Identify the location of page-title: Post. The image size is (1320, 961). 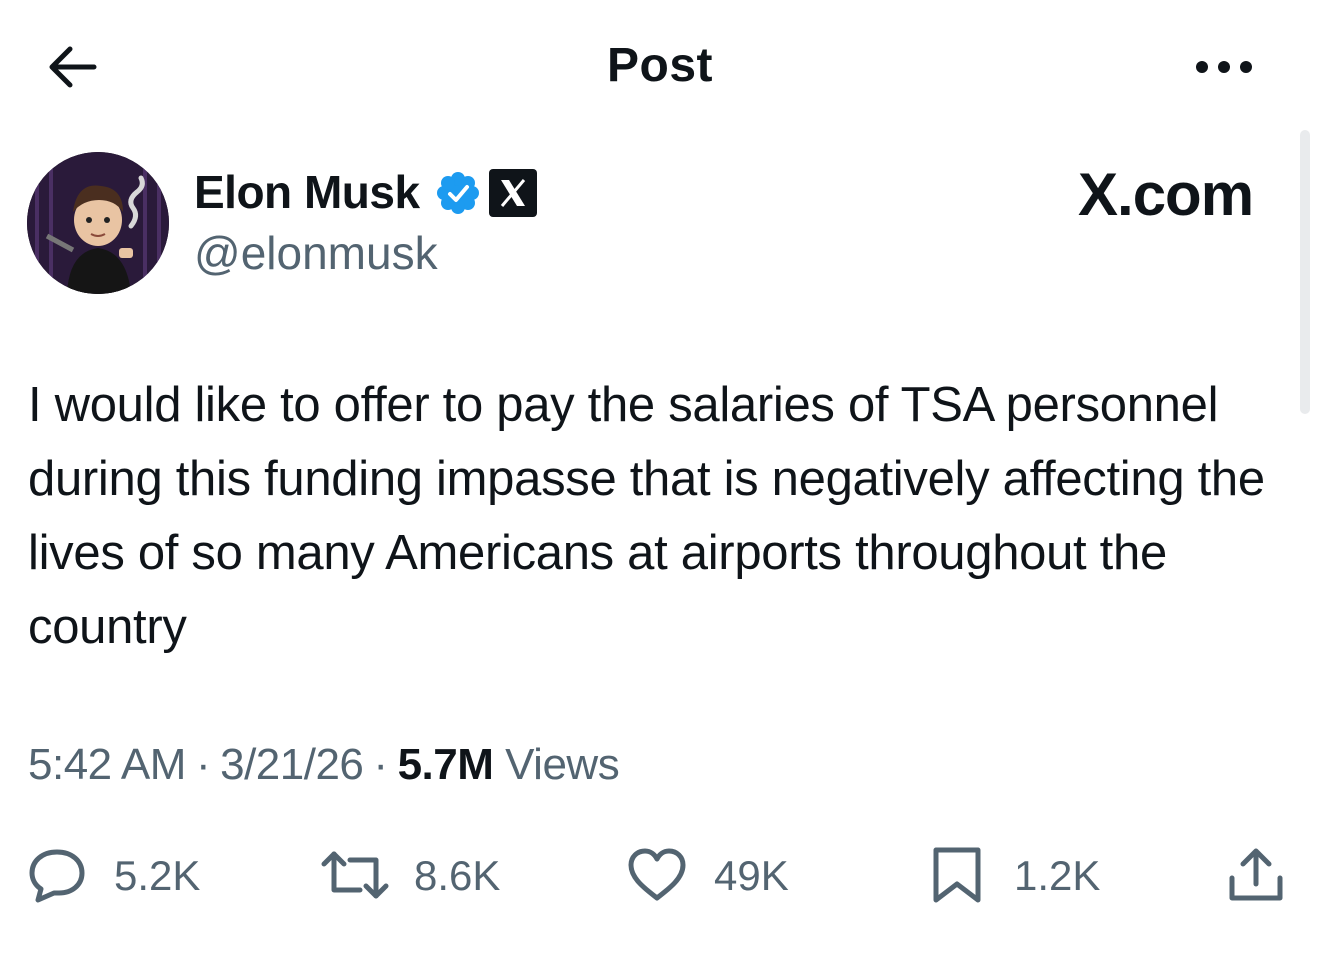
(659, 65).